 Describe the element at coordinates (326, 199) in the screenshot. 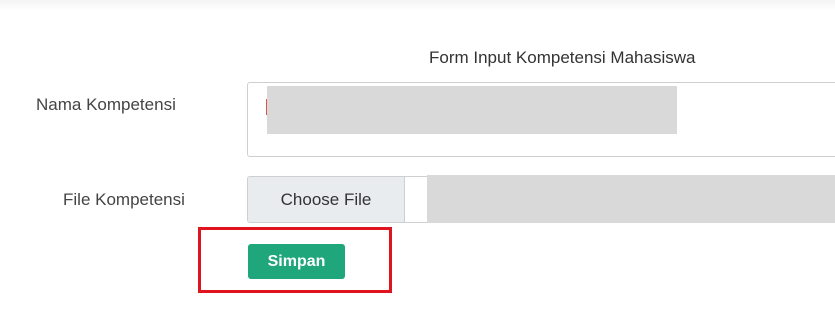

I see `choose-file-button: Choose File` at that location.